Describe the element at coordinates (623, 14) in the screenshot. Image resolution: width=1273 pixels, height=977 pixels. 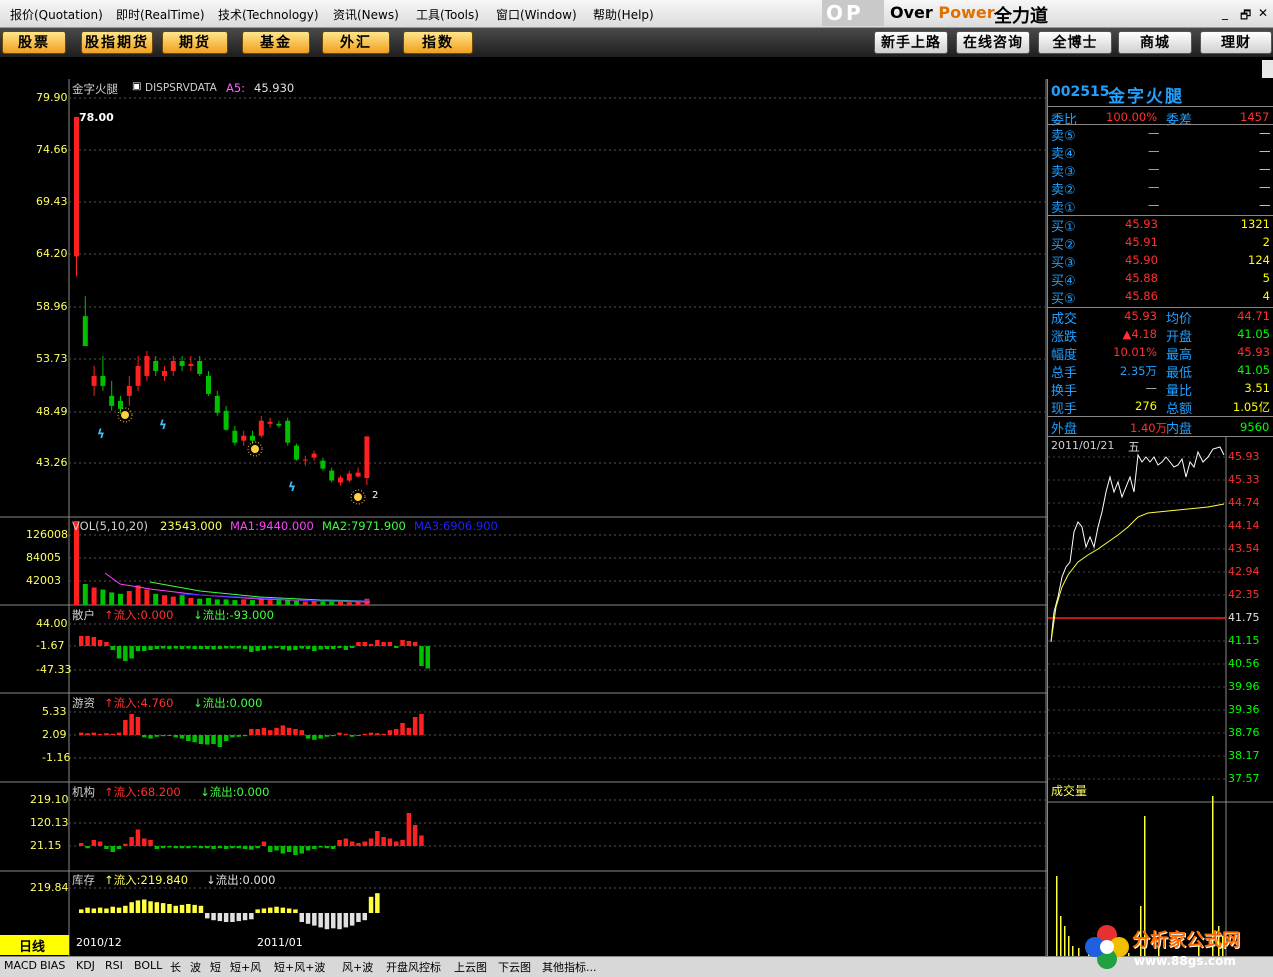
I see `menu-help: 帮助(Help)` at that location.